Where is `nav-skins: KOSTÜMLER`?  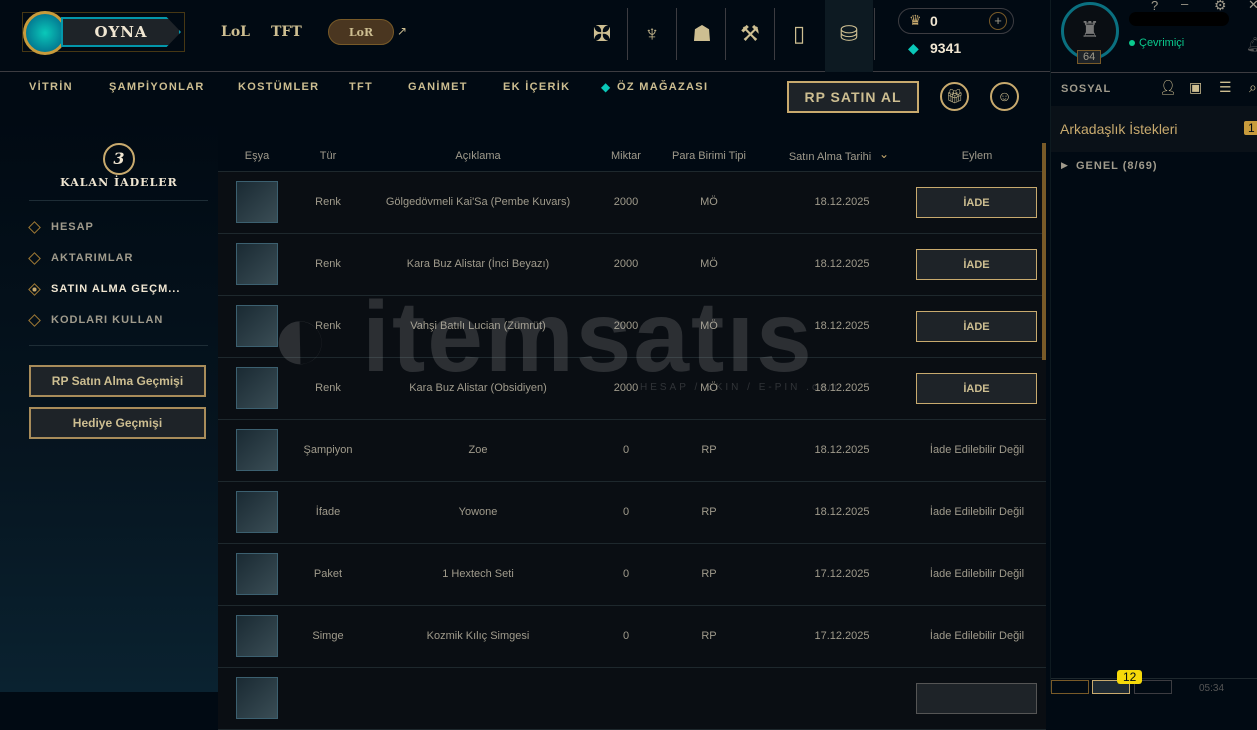 nav-skins: KOSTÜMLER is located at coordinates (278, 87).